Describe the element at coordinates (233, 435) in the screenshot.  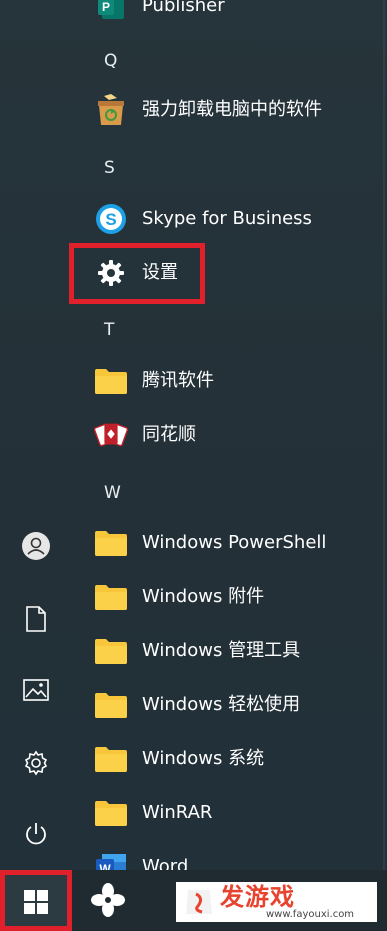
I see `app-item-tonghuashun: 同花顺` at that location.